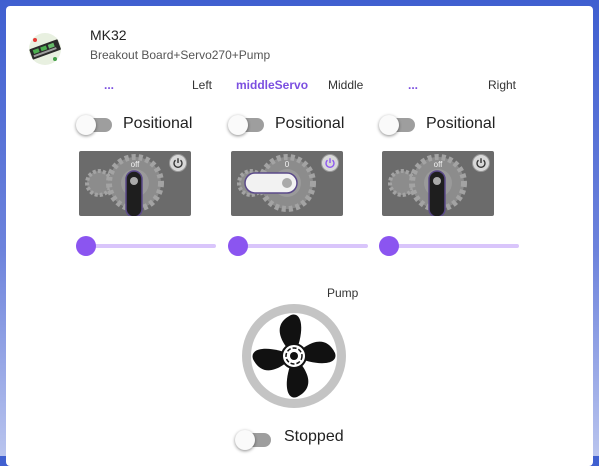  I want to click on servo-left-panel: ... Left Positional off, so click(151, 166).